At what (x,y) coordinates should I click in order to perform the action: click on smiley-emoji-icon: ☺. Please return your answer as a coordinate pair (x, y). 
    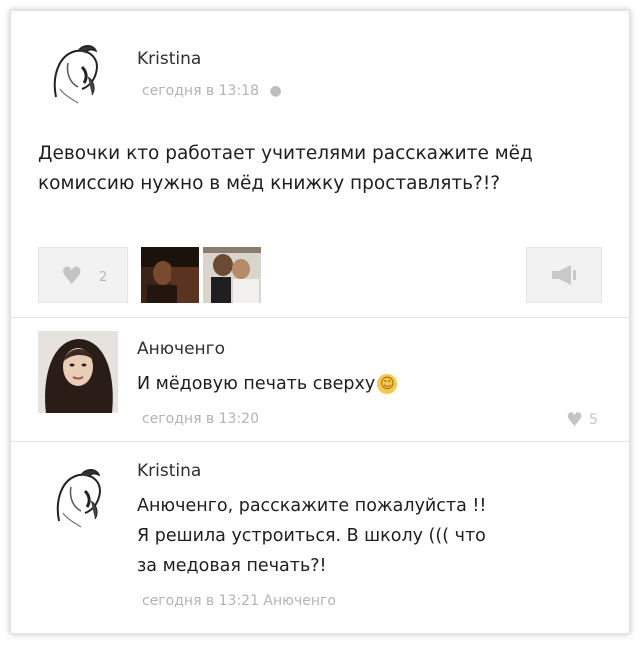
    Looking at the image, I should click on (387, 384).